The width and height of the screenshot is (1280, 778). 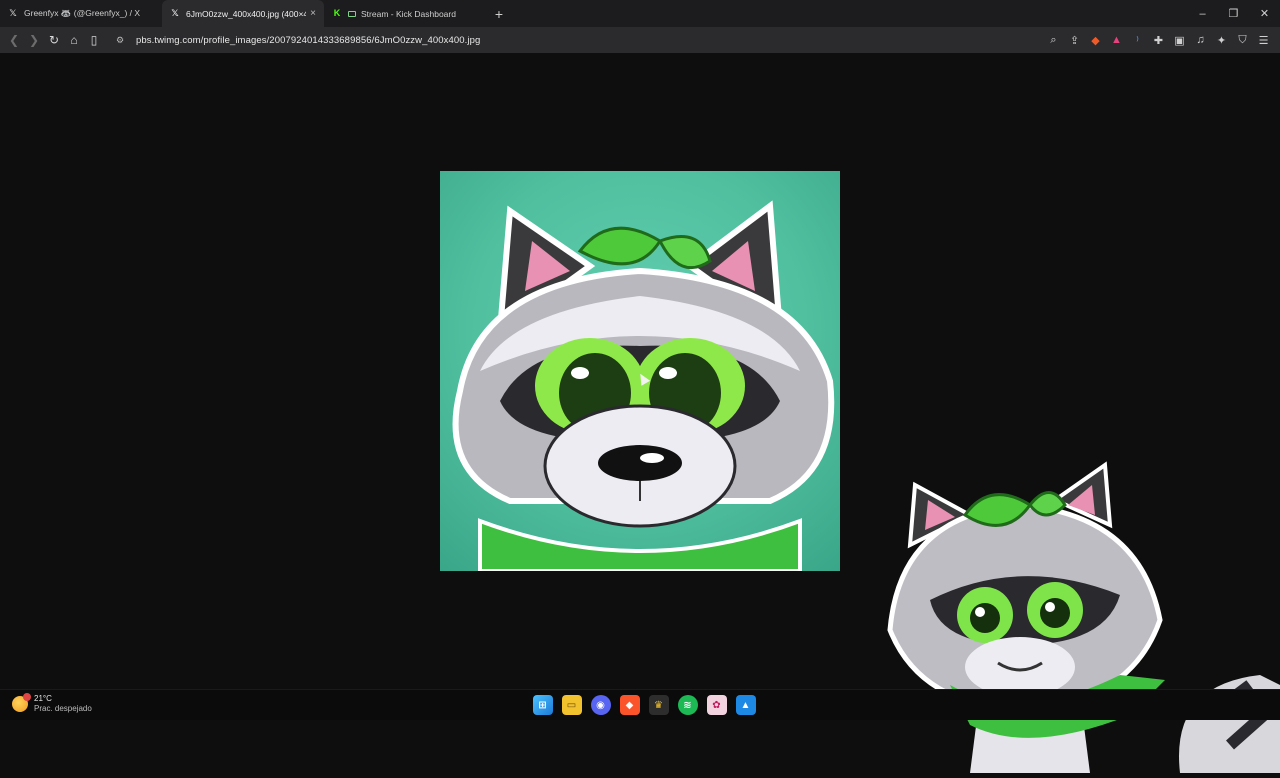 What do you see at coordinates (542, 705) in the screenshot?
I see `windows-start-icon: ⊞` at bounding box center [542, 705].